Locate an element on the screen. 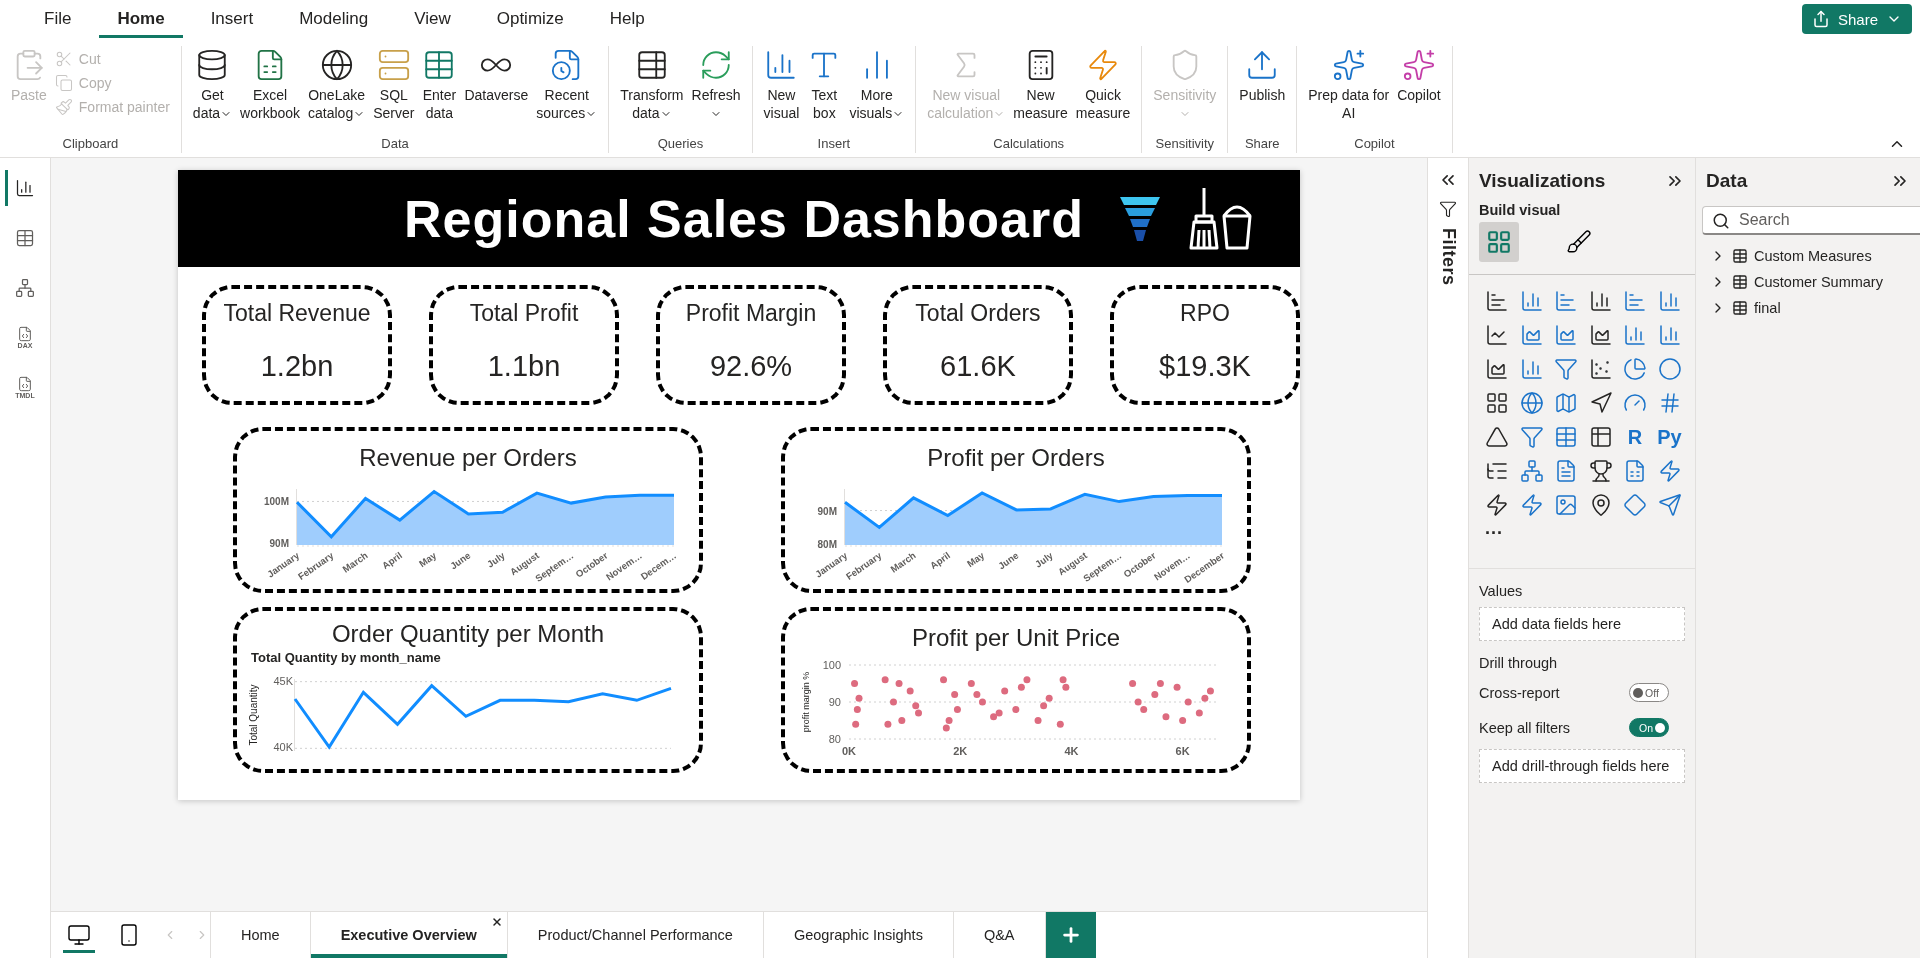 Image resolution: width=1920 pixels, height=958 pixels. group-label: Clipboard is located at coordinates (90, 144).